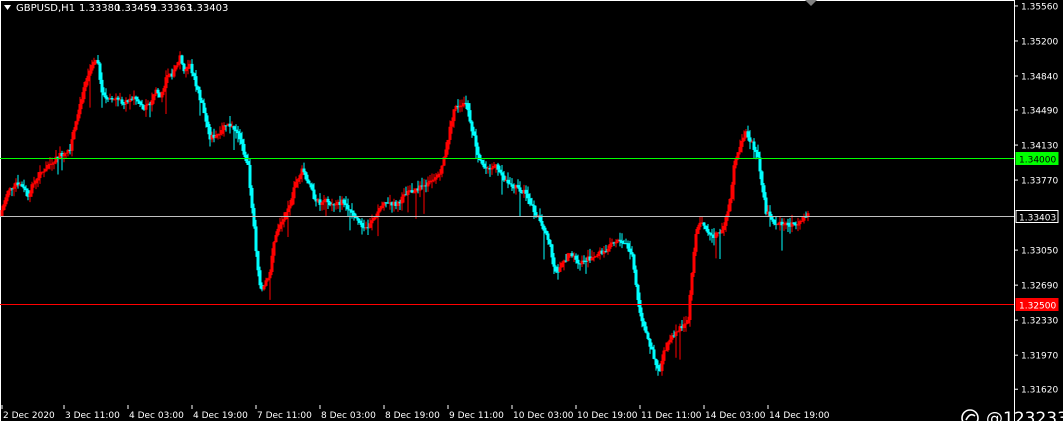 The height and width of the screenshot is (421, 1063). Describe the element at coordinates (1037, 307) in the screenshot. I see `support-price-label: 1.32500` at that location.